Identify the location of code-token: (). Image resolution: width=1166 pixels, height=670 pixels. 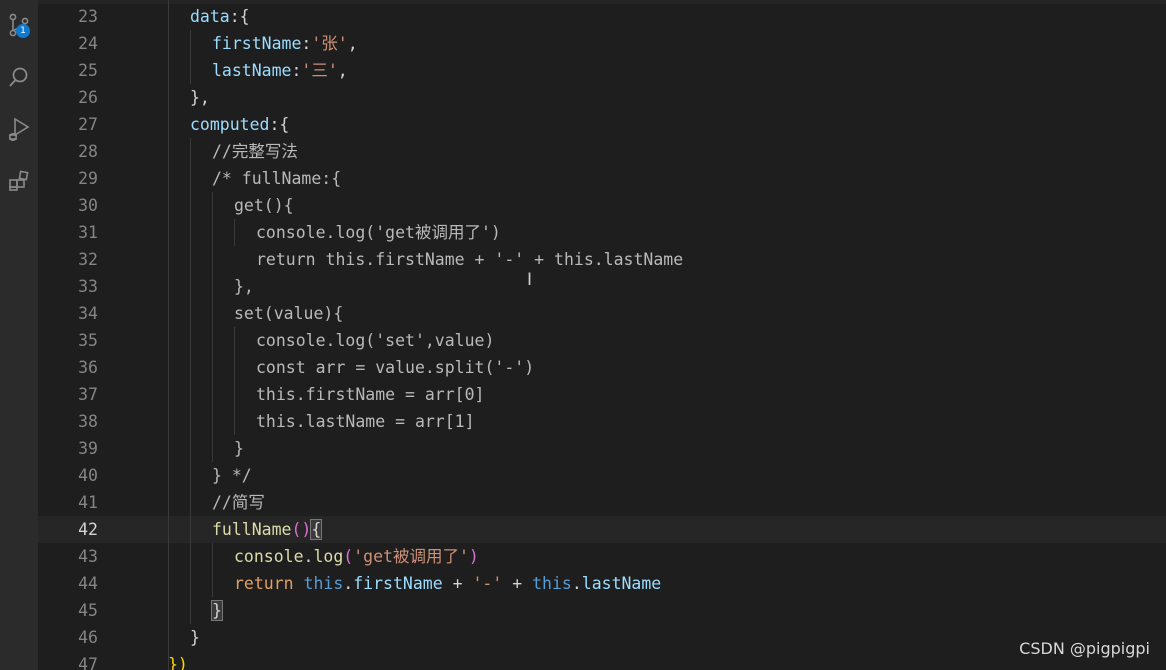
(301, 529).